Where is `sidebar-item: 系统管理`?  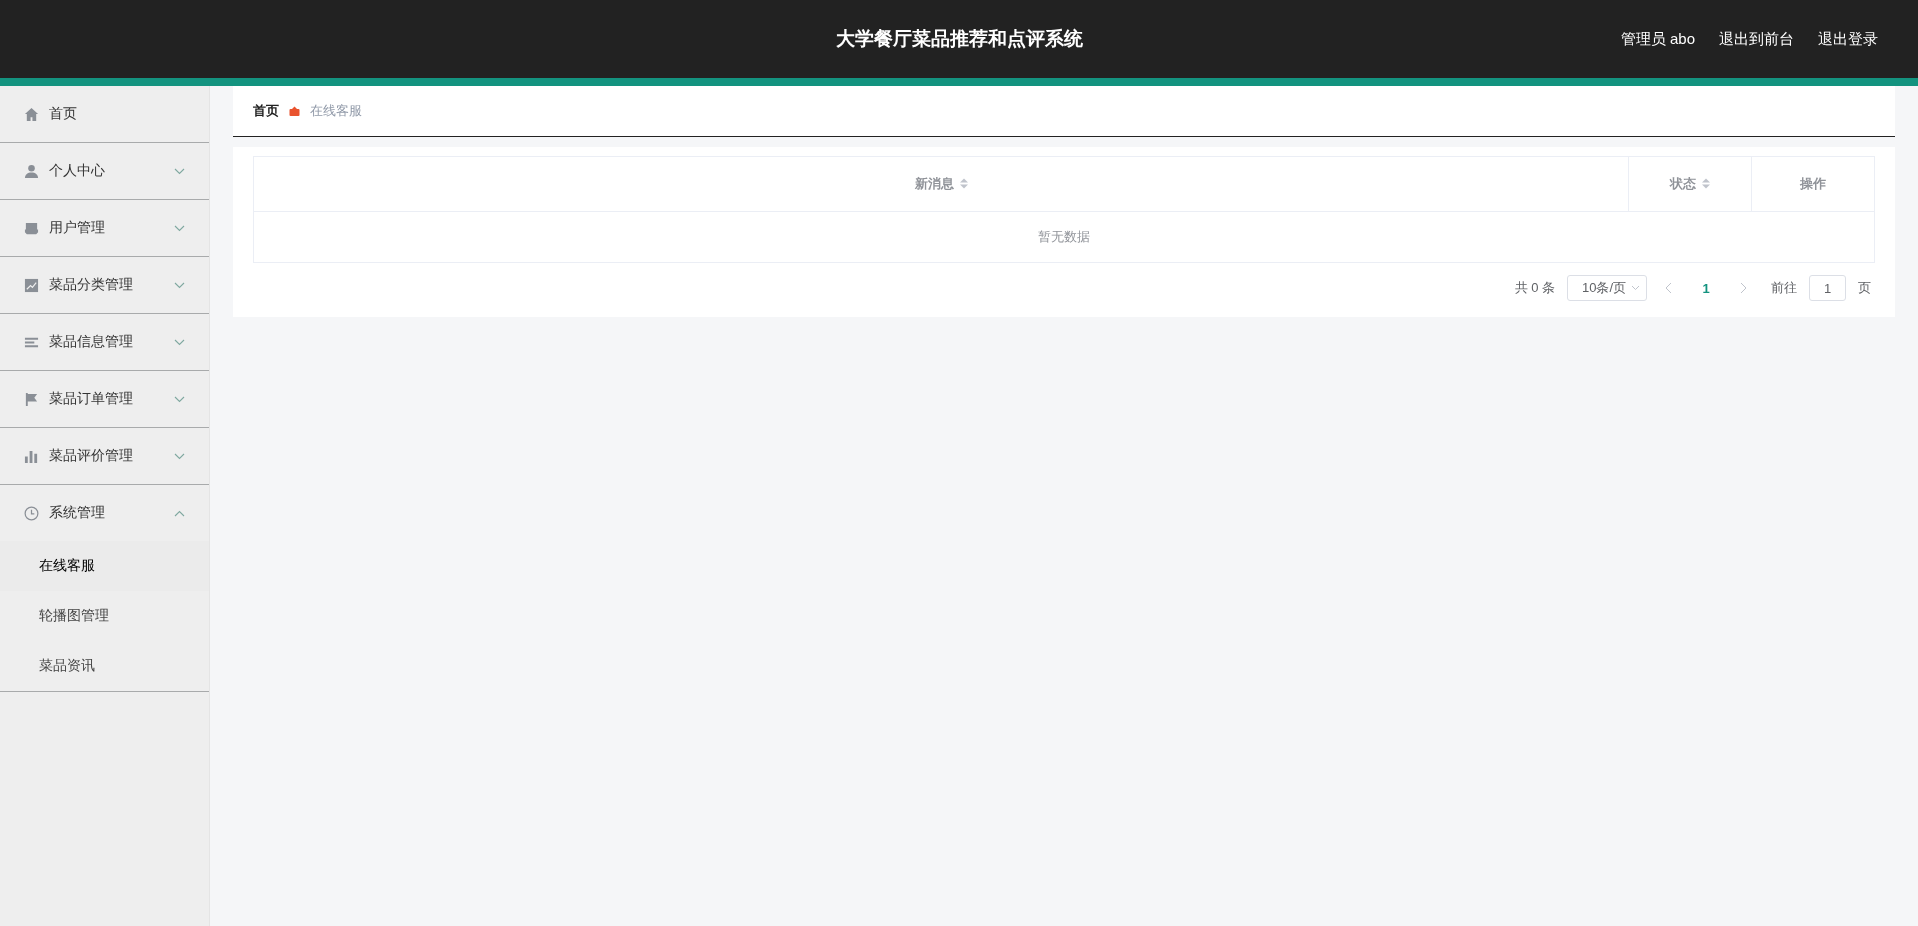 sidebar-item: 系统管理 is located at coordinates (104, 513).